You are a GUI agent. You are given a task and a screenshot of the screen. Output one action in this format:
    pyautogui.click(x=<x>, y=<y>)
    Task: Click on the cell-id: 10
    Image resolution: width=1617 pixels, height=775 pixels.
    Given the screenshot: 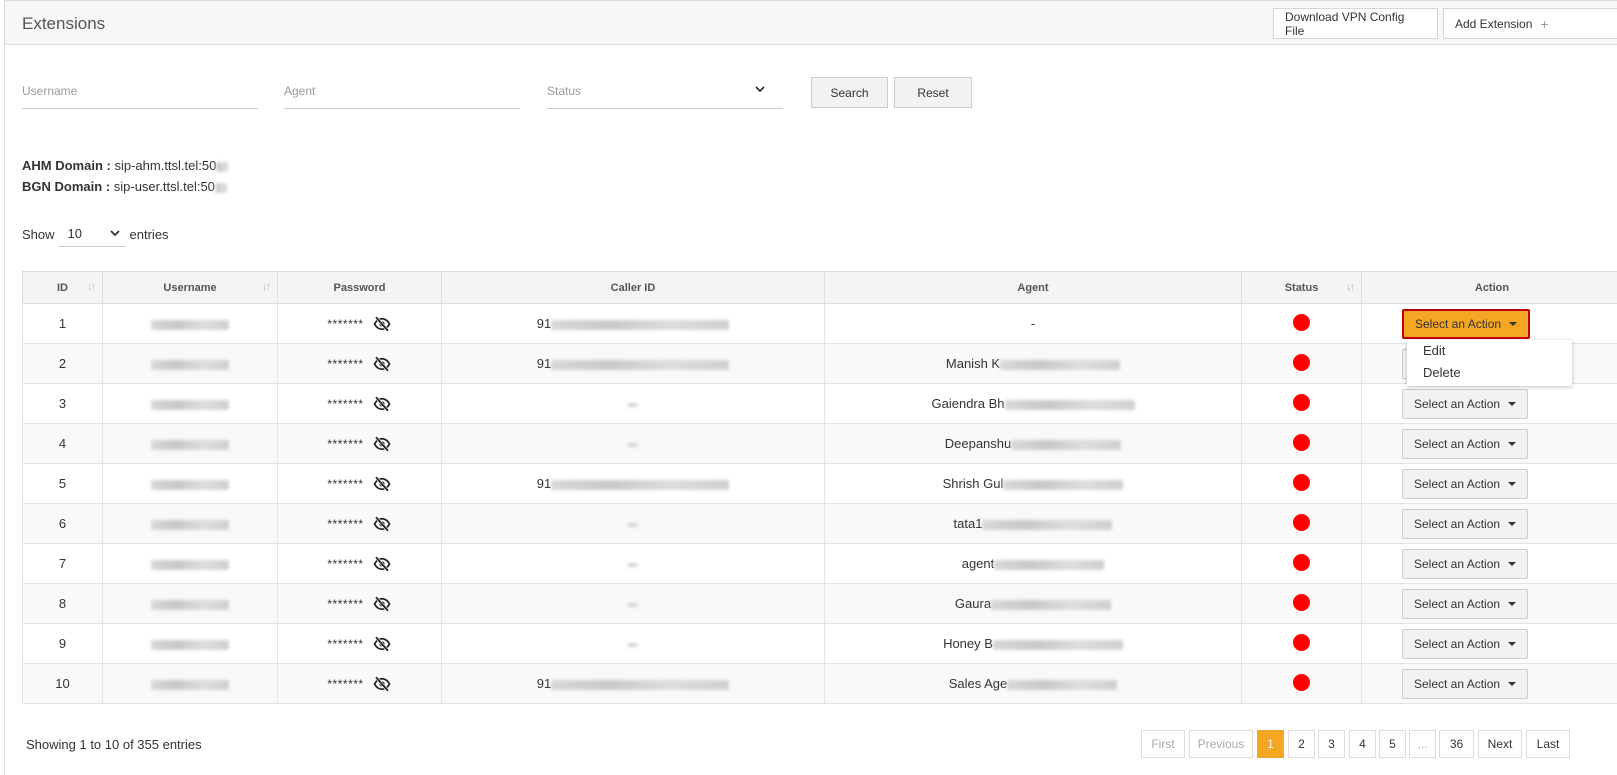 What is the action you would take?
    pyautogui.click(x=62, y=683)
    